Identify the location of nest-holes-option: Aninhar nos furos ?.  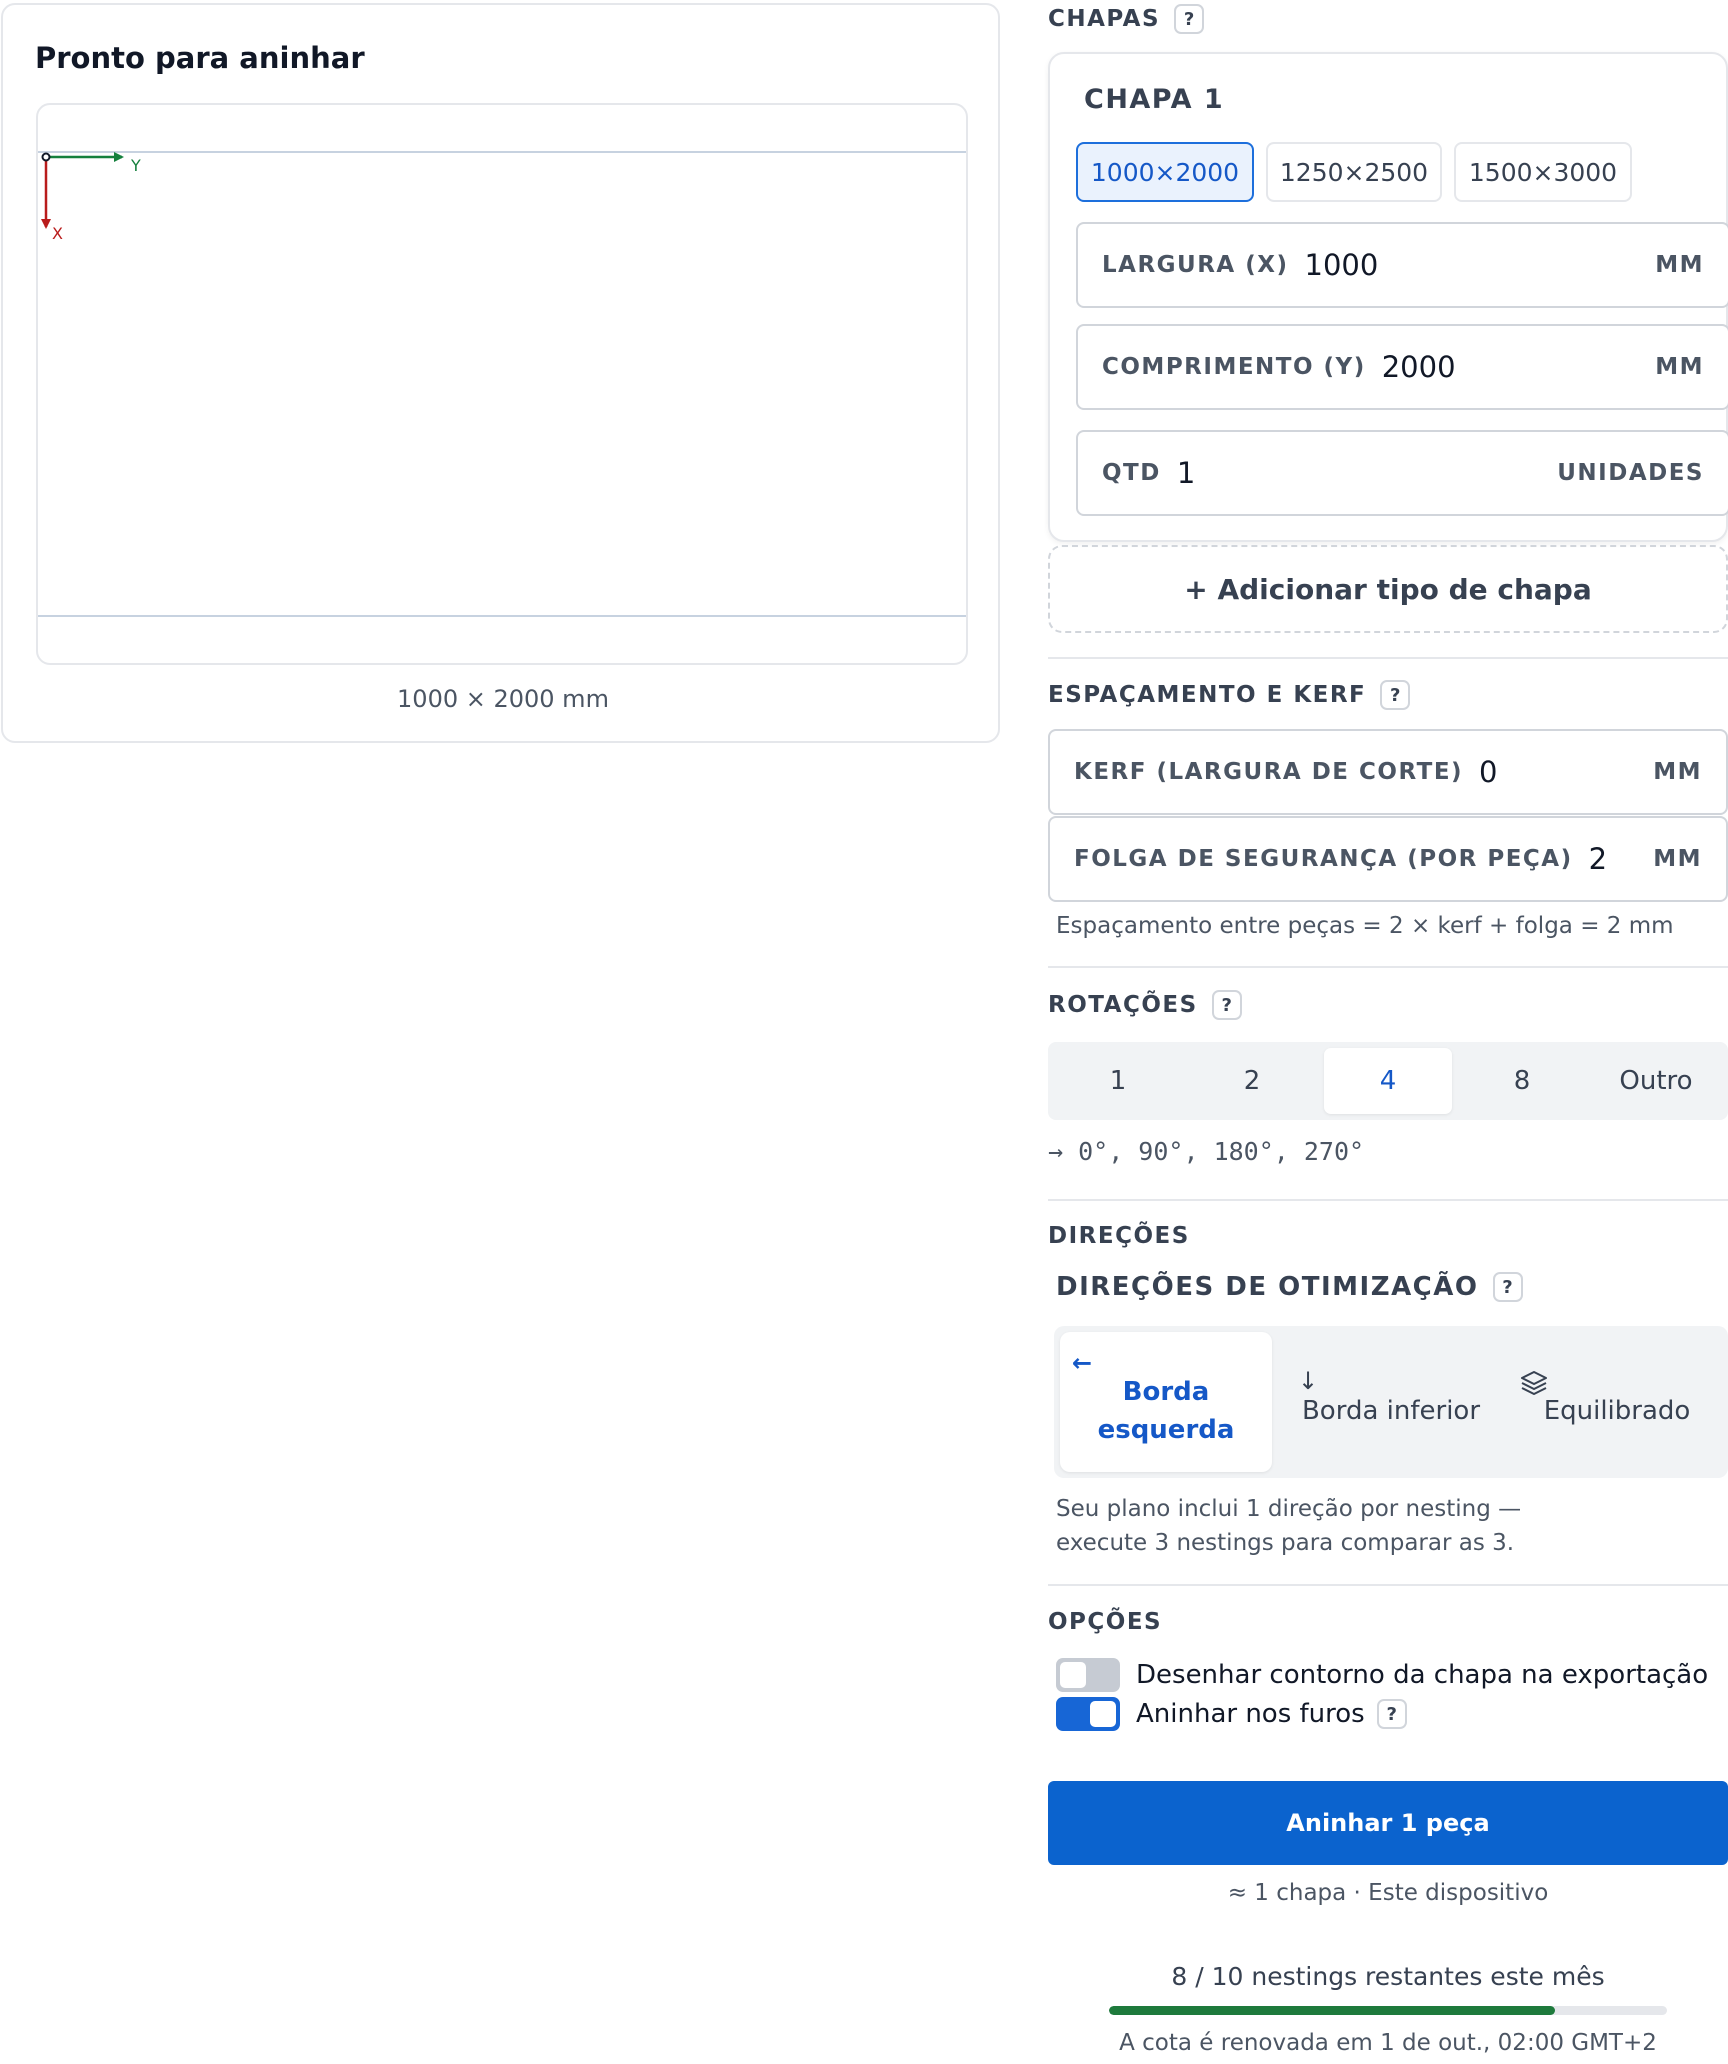
(1231, 1714).